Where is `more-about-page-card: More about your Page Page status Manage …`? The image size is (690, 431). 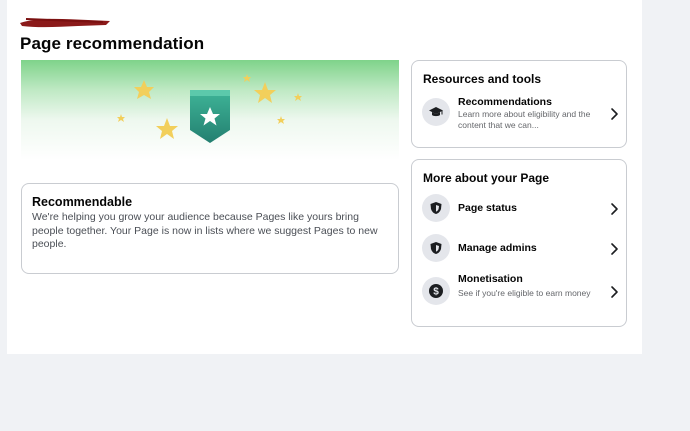 more-about-page-card: More about your Page Page status Manage … is located at coordinates (519, 243).